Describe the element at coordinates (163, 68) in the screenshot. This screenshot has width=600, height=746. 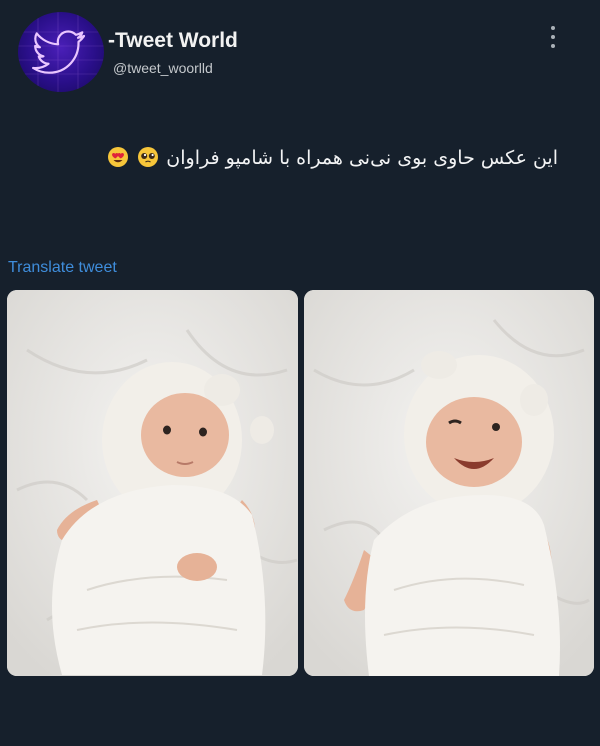
I see `author-handle: @tweet_woorlld` at that location.